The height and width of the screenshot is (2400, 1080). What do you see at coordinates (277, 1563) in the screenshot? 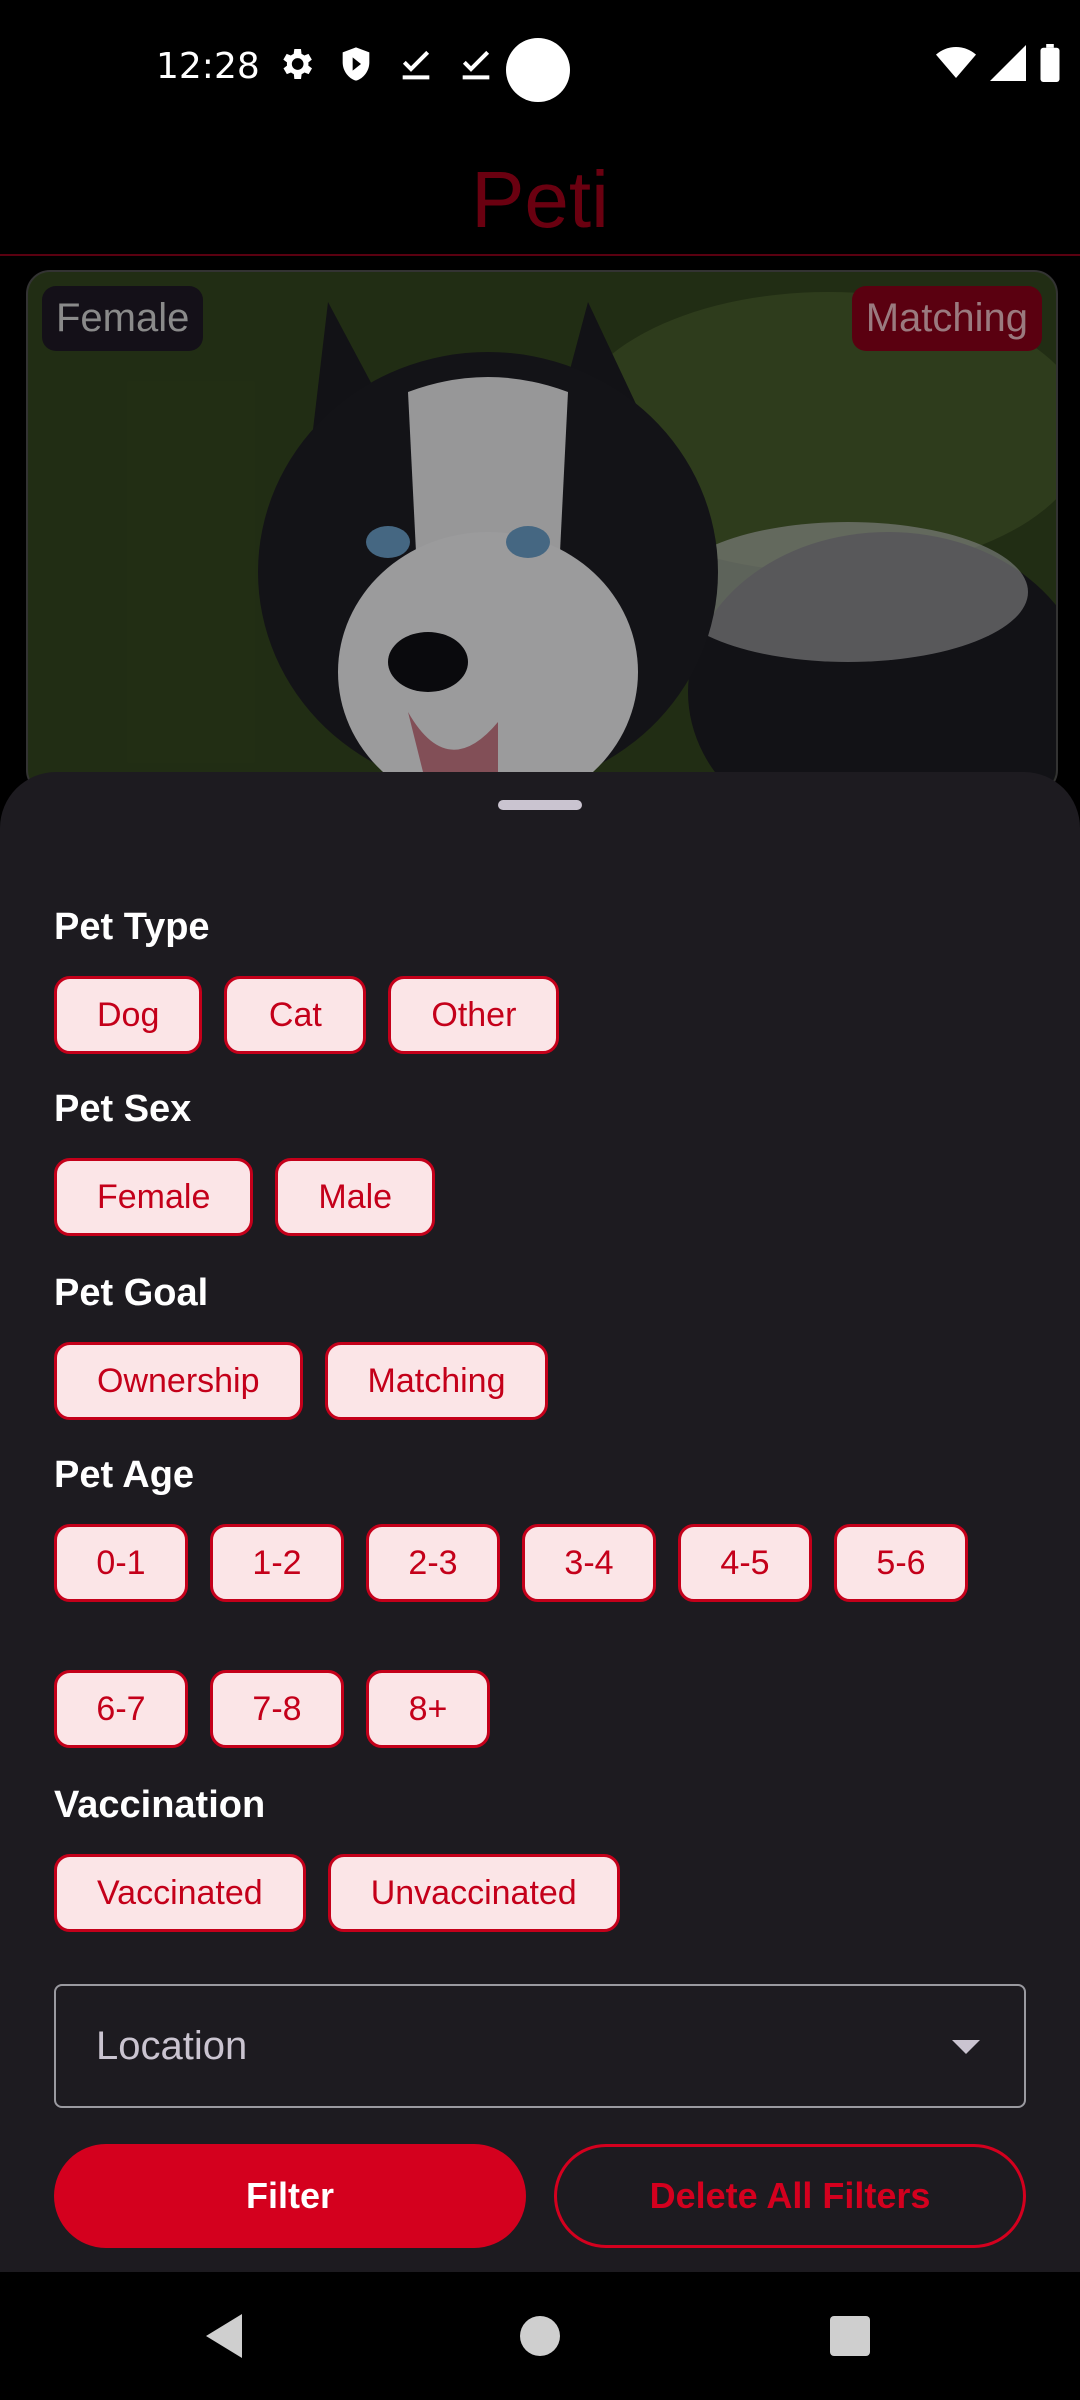
I see `chip-age-1-2: 1-2` at bounding box center [277, 1563].